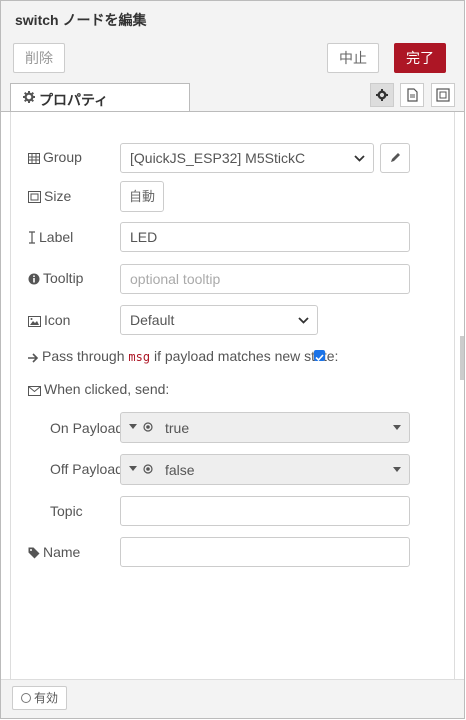  I want to click on size-label: Size, so click(58, 196).